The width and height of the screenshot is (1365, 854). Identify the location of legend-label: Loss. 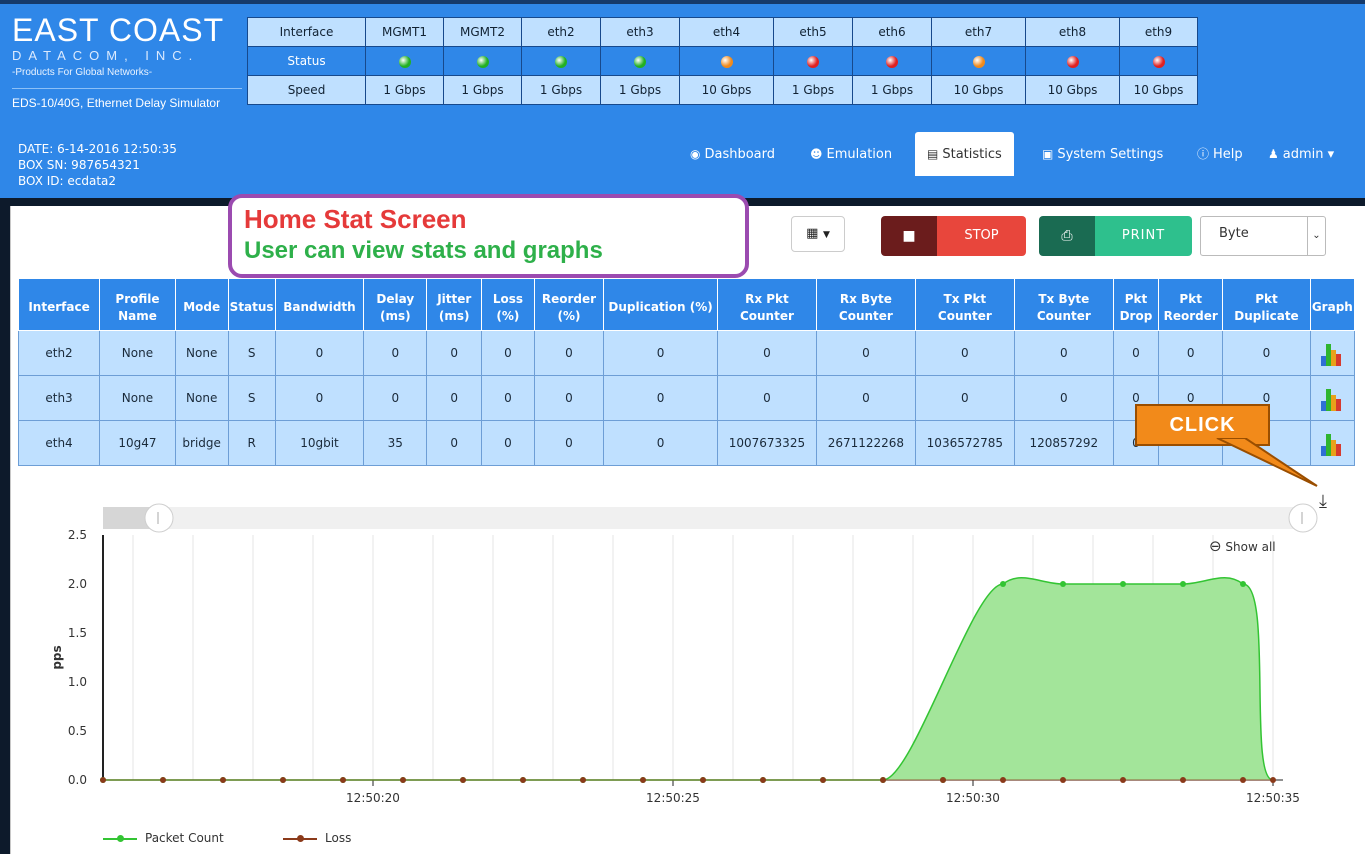
(338, 838).